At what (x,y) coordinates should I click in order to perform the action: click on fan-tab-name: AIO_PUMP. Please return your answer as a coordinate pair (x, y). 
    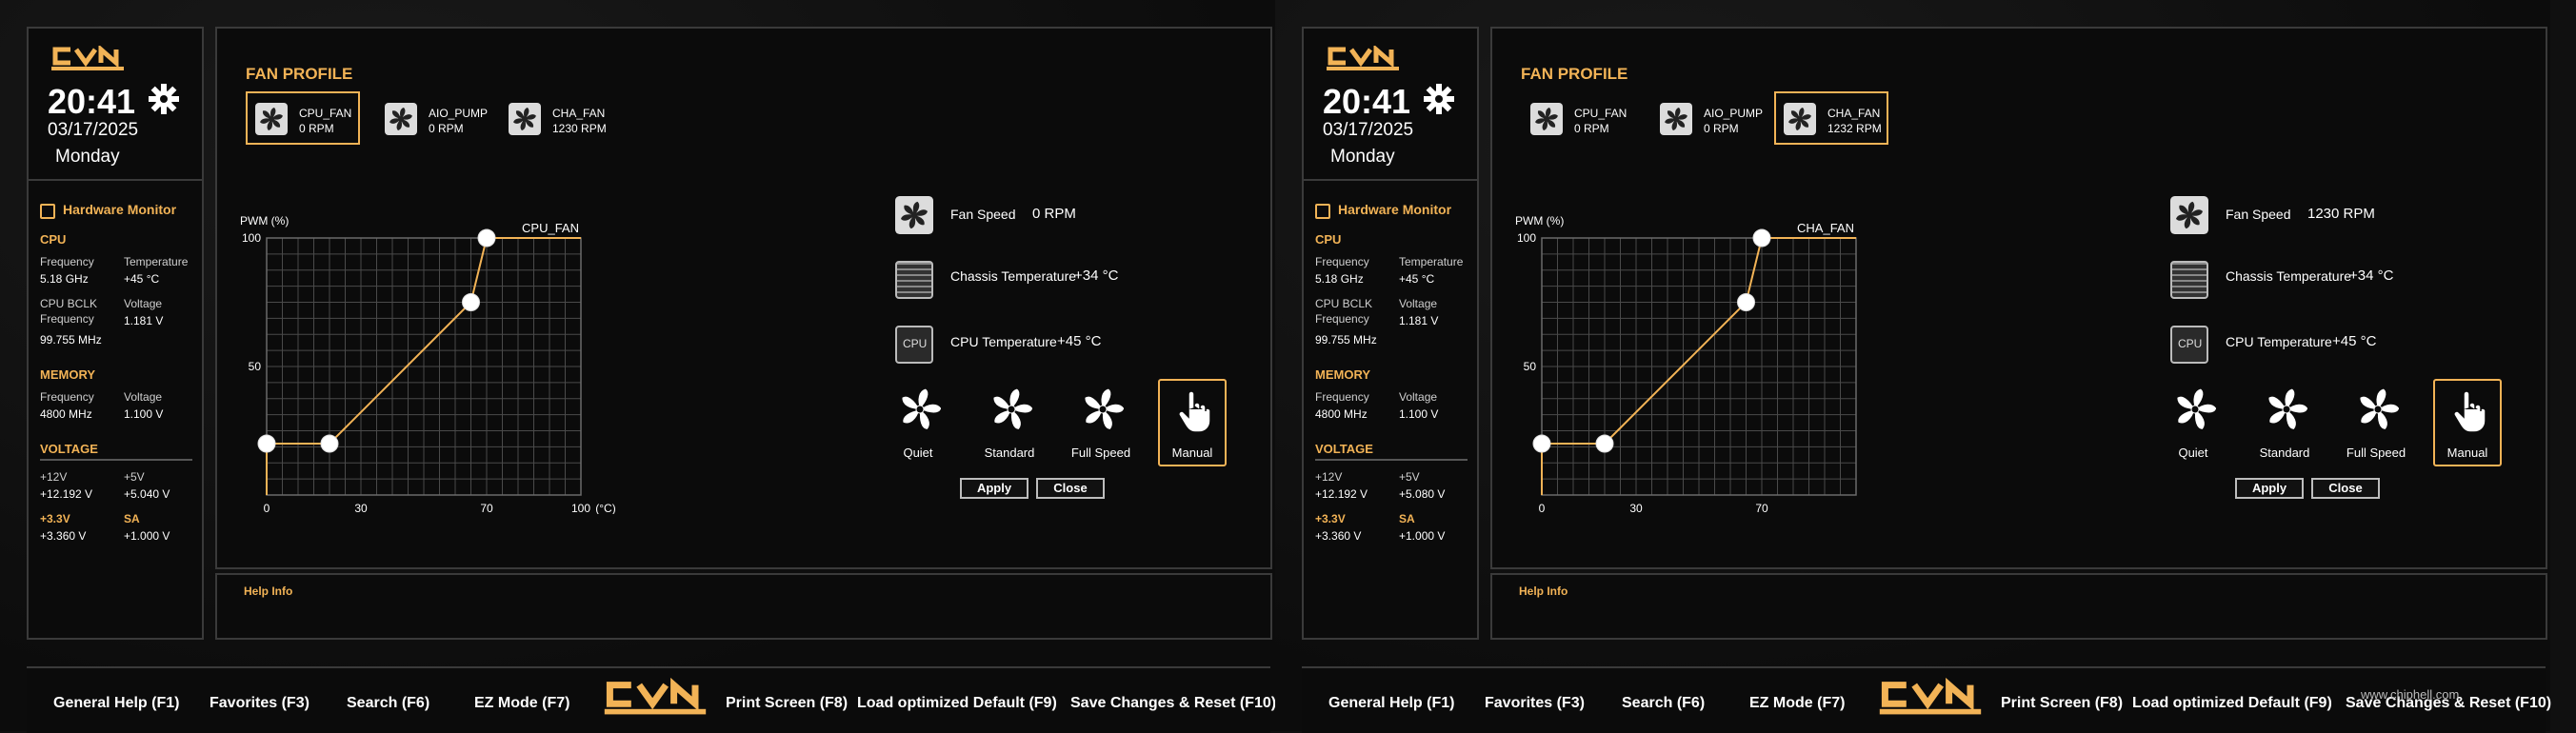
    Looking at the image, I should click on (1734, 114).